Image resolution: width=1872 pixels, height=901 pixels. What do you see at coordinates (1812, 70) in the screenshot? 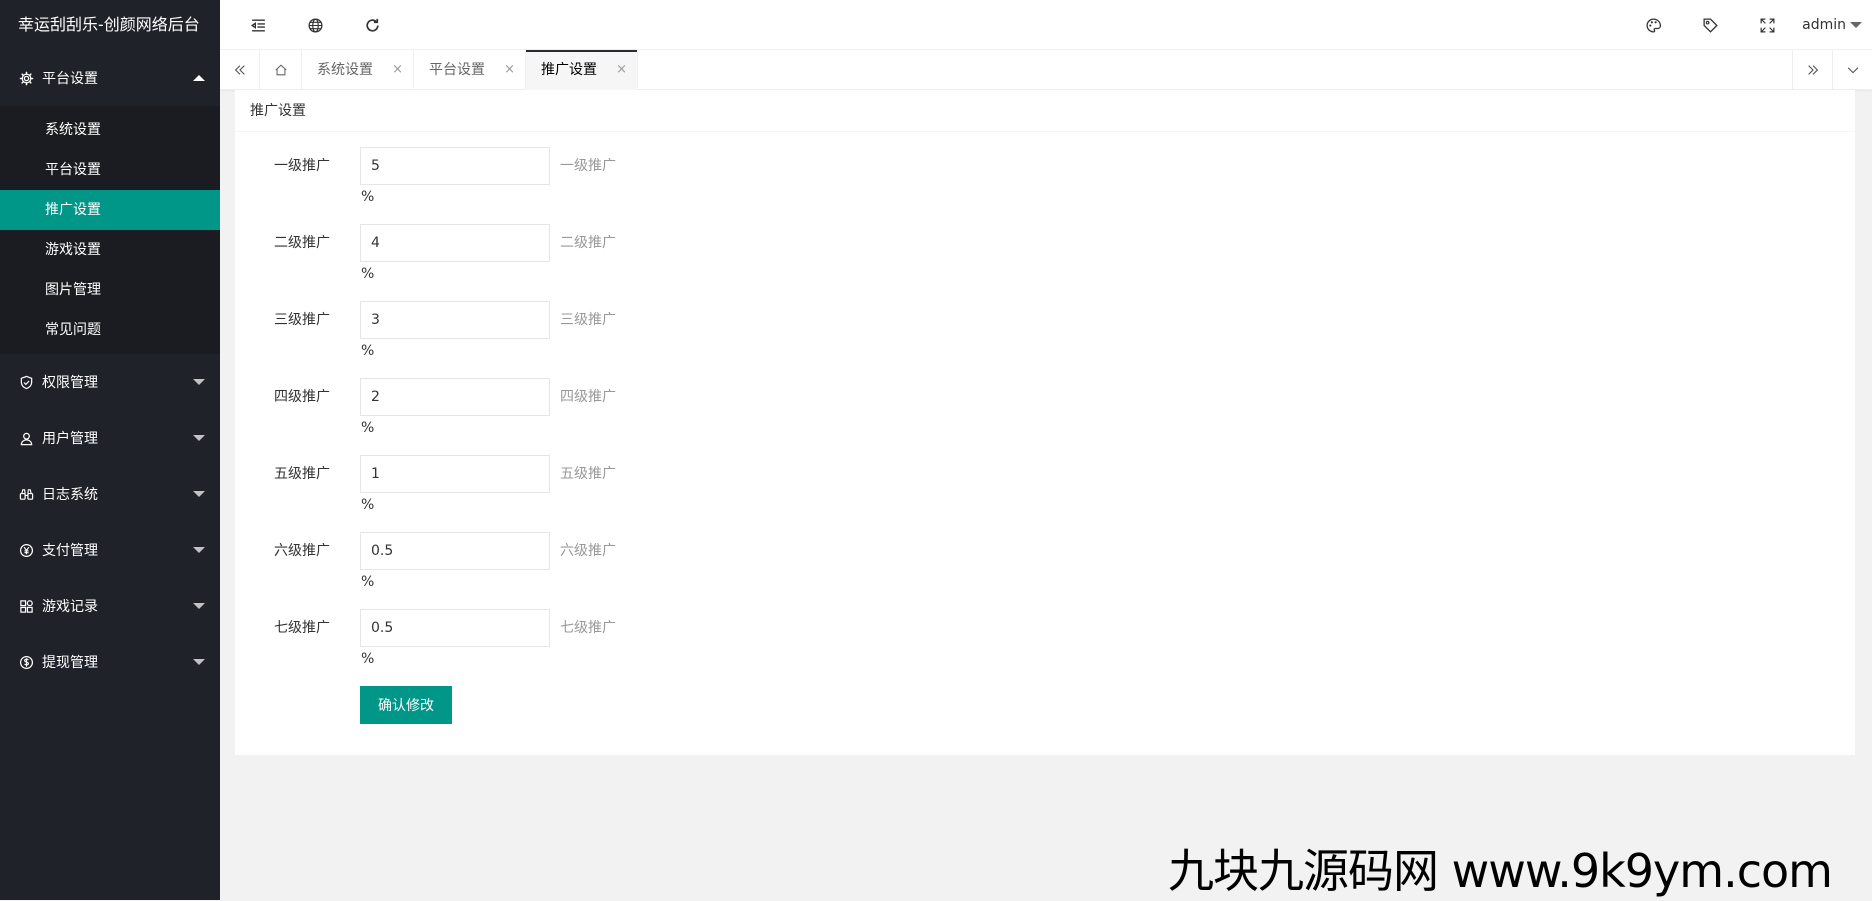
I see `tabs-scroll-right-icon` at bounding box center [1812, 70].